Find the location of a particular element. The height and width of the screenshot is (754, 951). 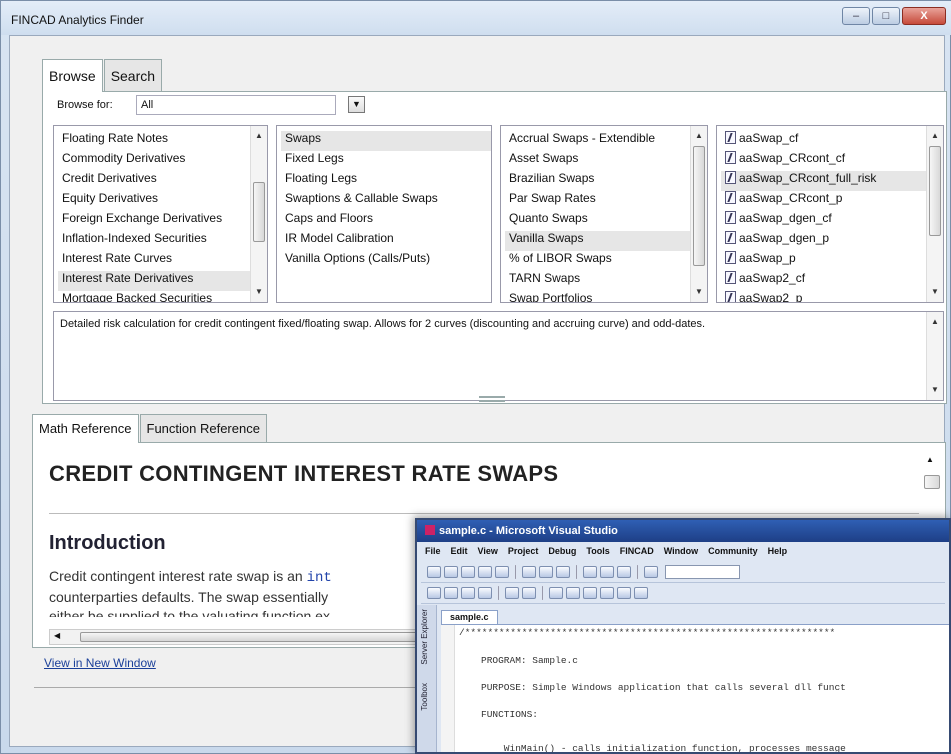

vs-title-bar: sample.c - Microsoft Visual Studio is located at coordinates (683, 531).